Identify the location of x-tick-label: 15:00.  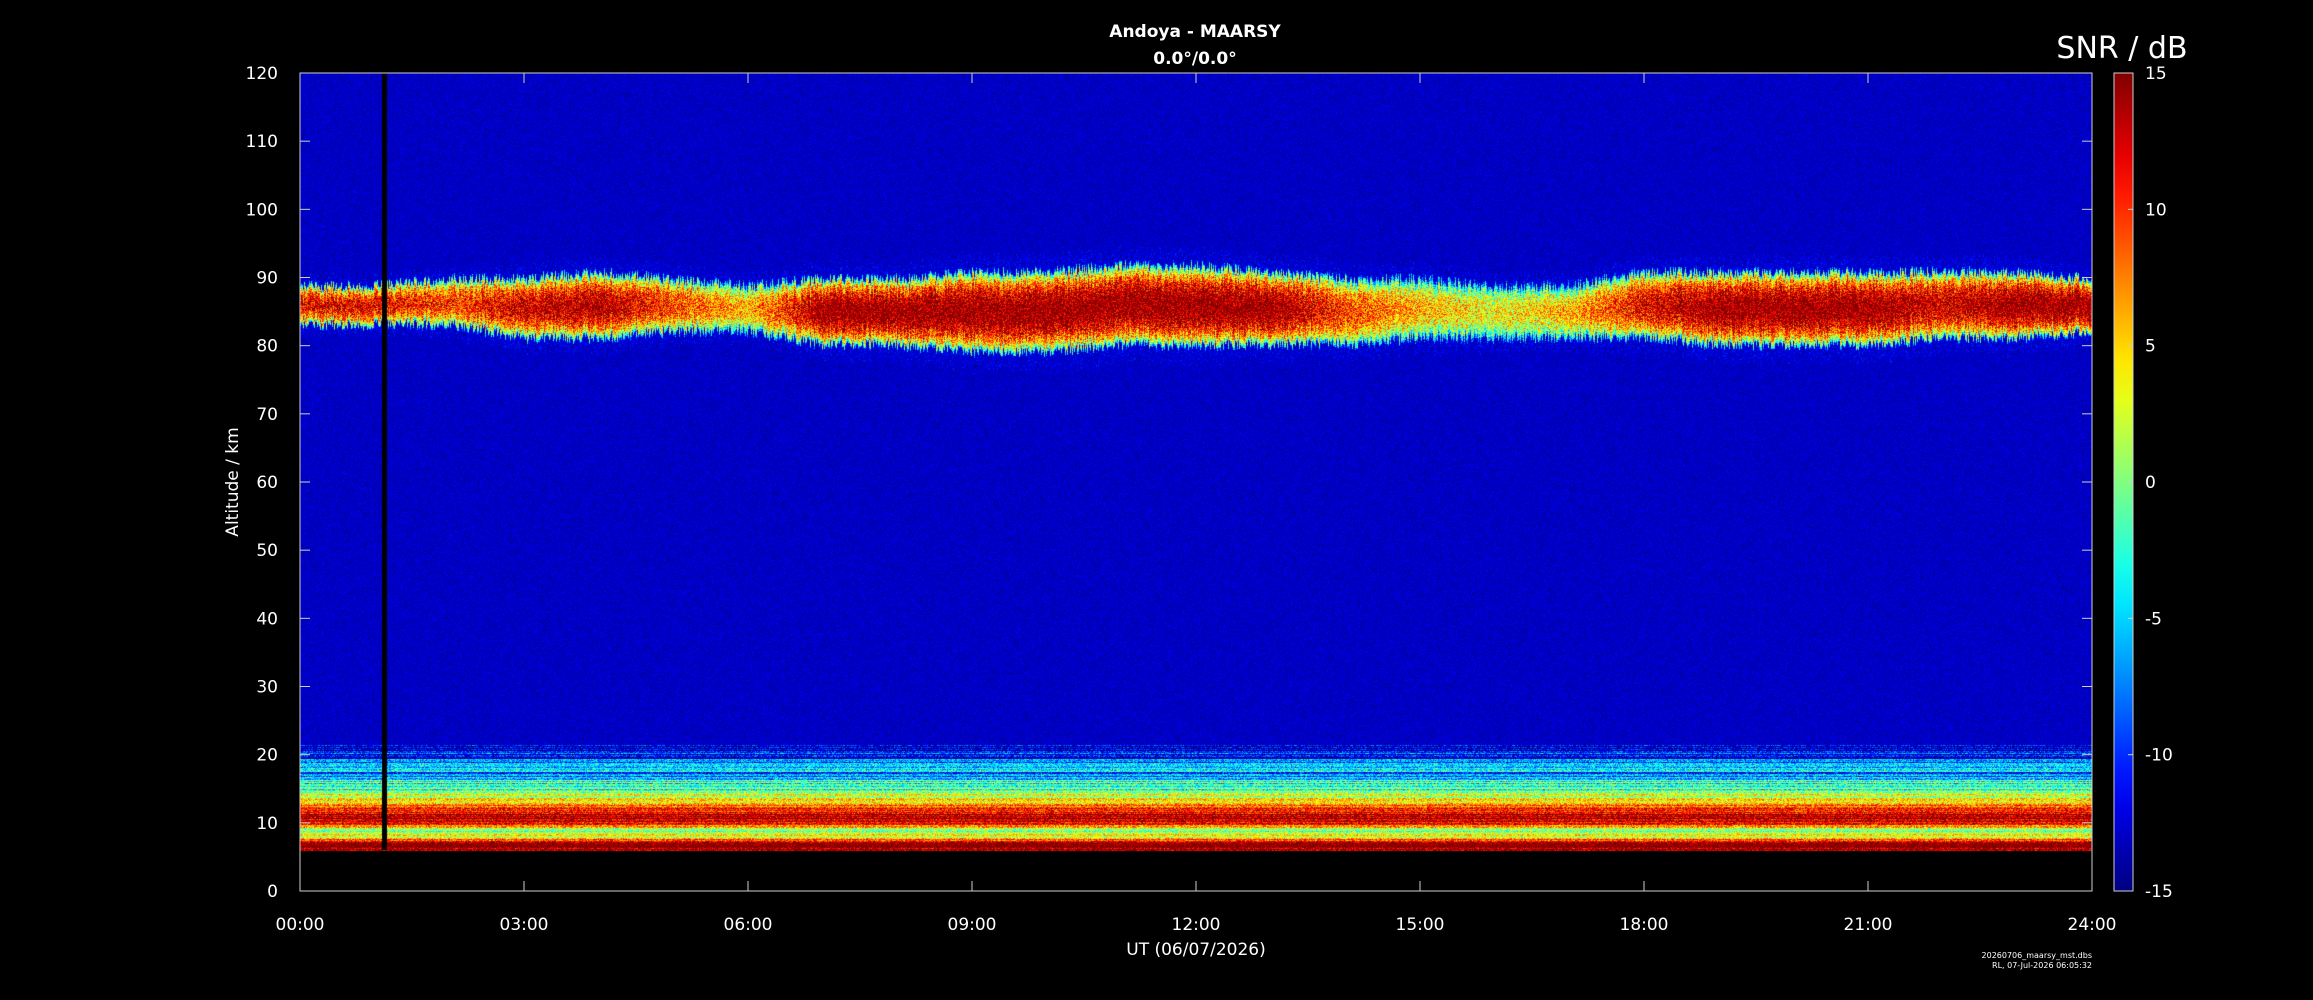
(1420, 925).